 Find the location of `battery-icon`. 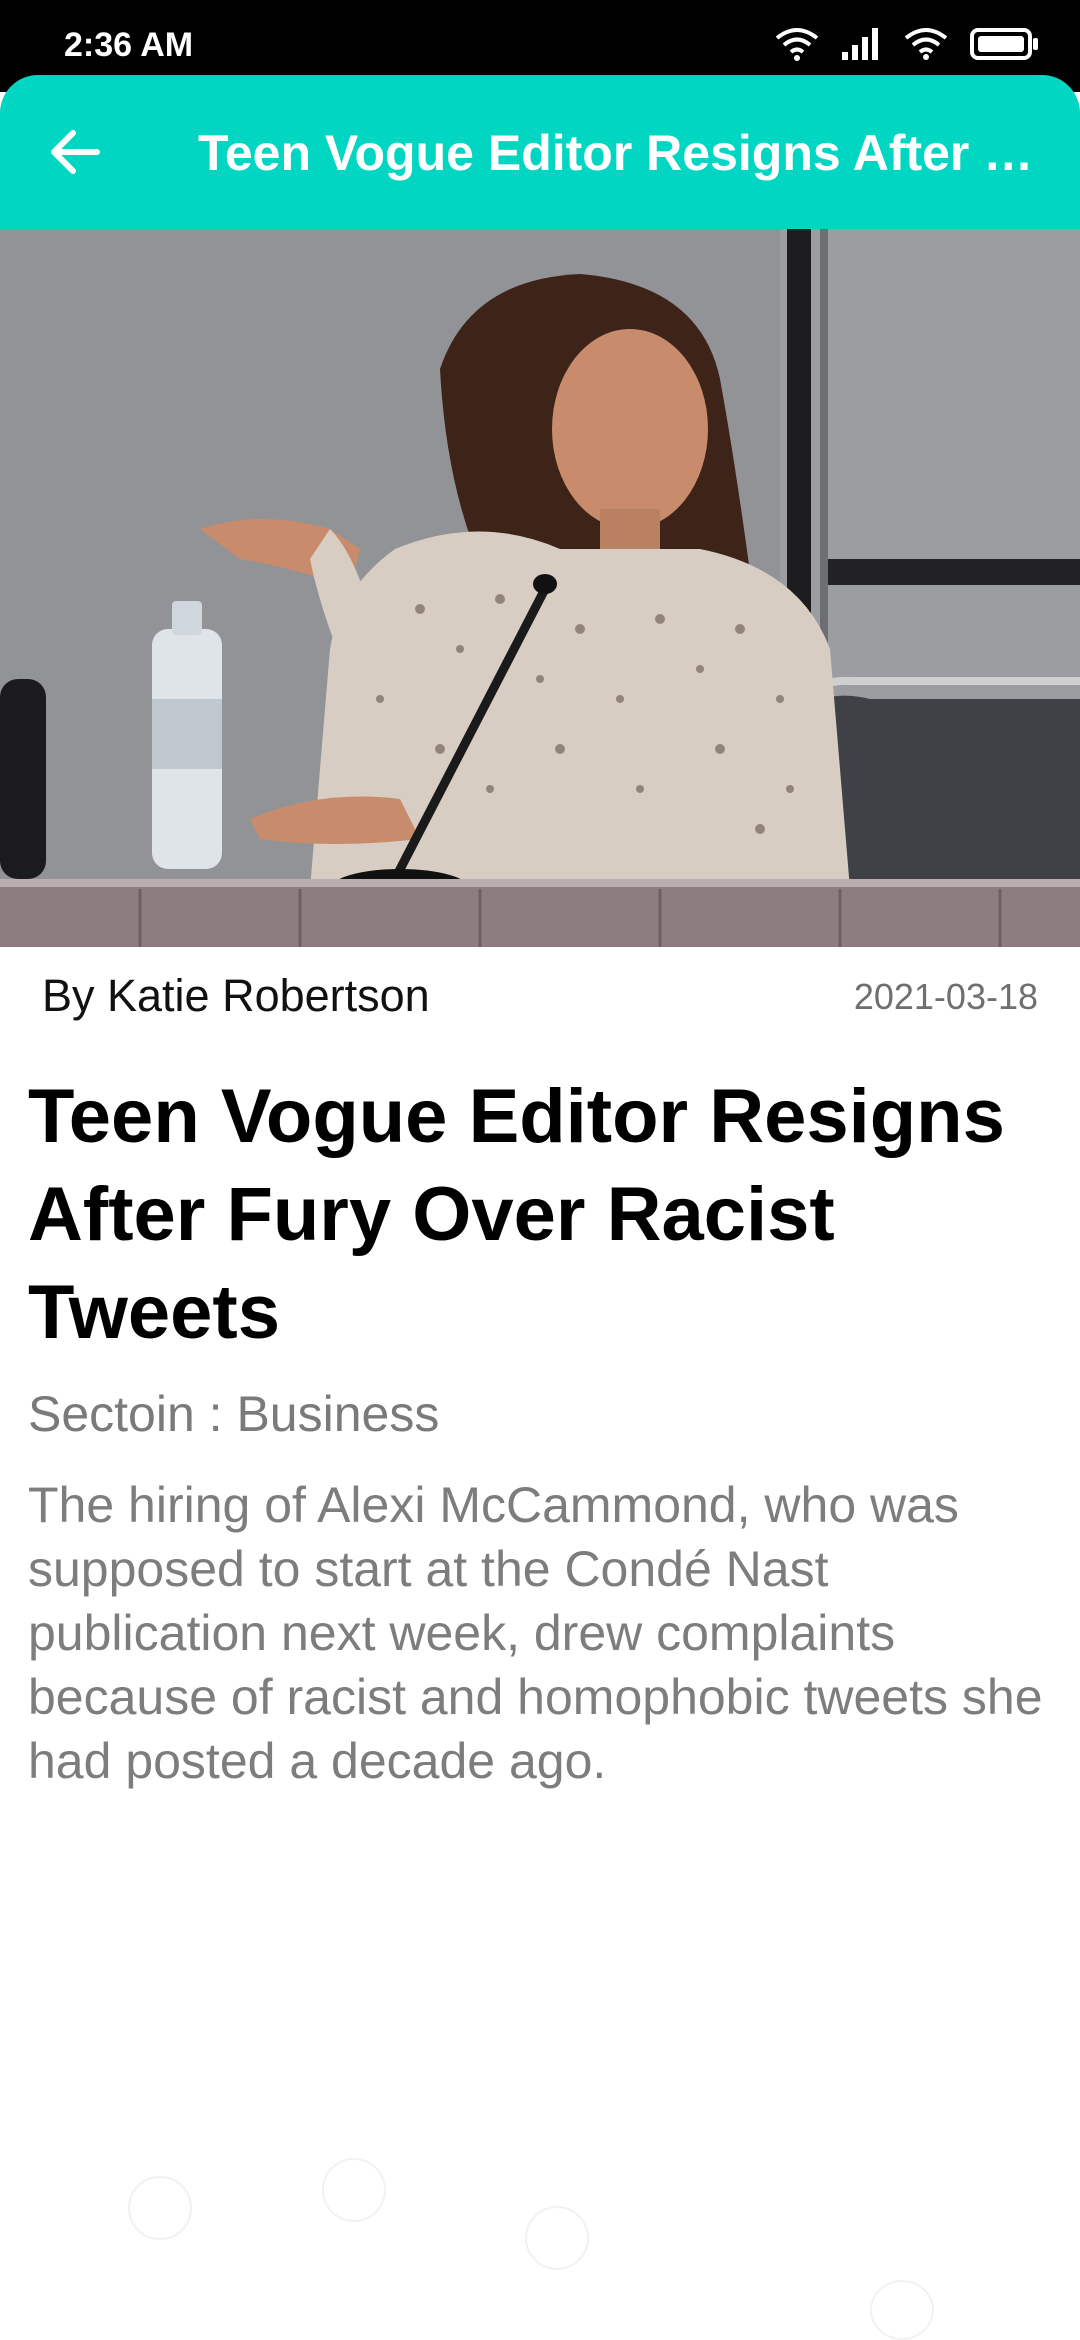

battery-icon is located at coordinates (1004, 44).